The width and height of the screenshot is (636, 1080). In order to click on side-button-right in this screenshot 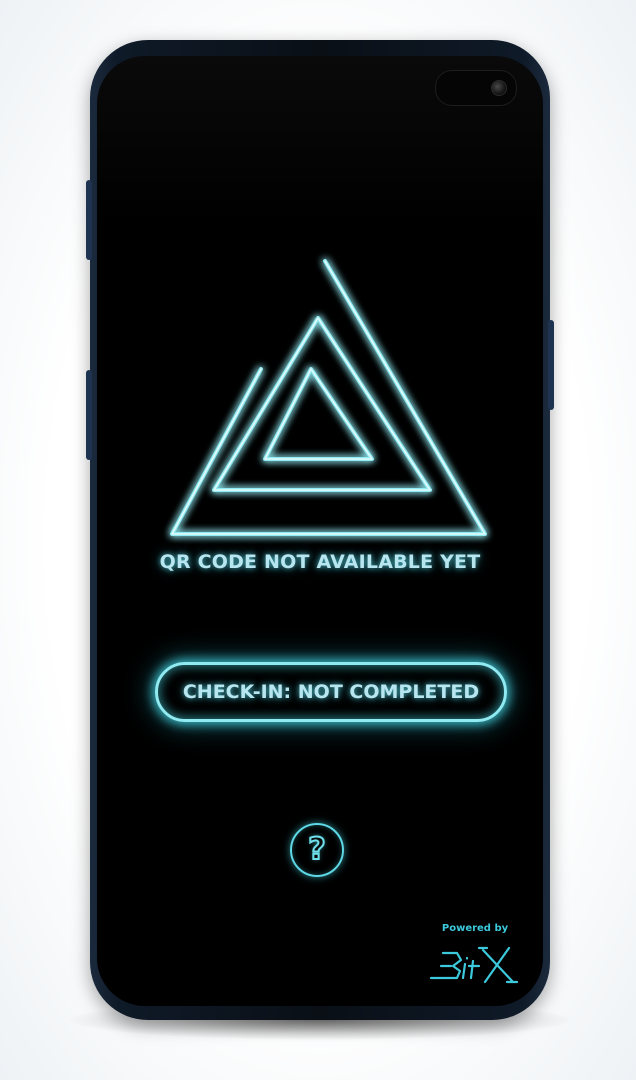, I will do `click(551, 365)`.